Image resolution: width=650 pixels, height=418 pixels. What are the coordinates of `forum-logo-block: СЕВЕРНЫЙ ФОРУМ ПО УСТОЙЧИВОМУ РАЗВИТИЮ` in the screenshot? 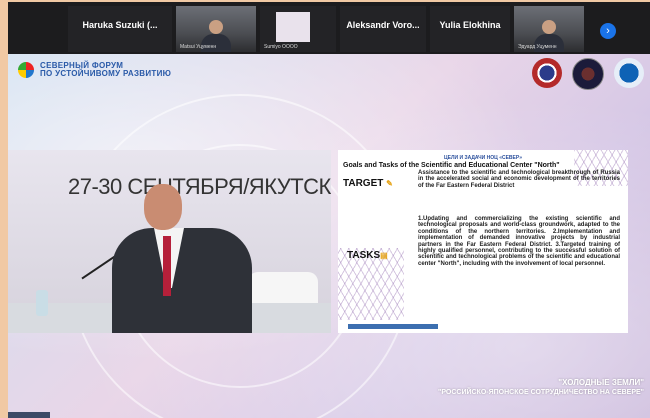 It's located at (94, 70).